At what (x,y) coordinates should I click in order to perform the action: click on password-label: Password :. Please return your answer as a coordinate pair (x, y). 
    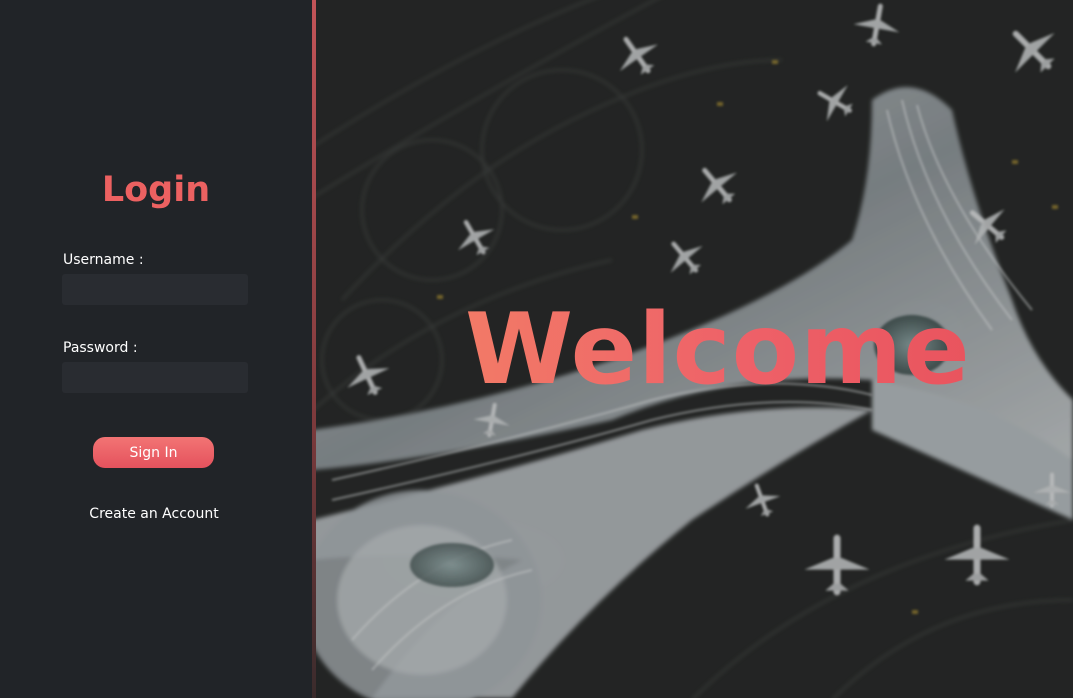
    Looking at the image, I should click on (100, 348).